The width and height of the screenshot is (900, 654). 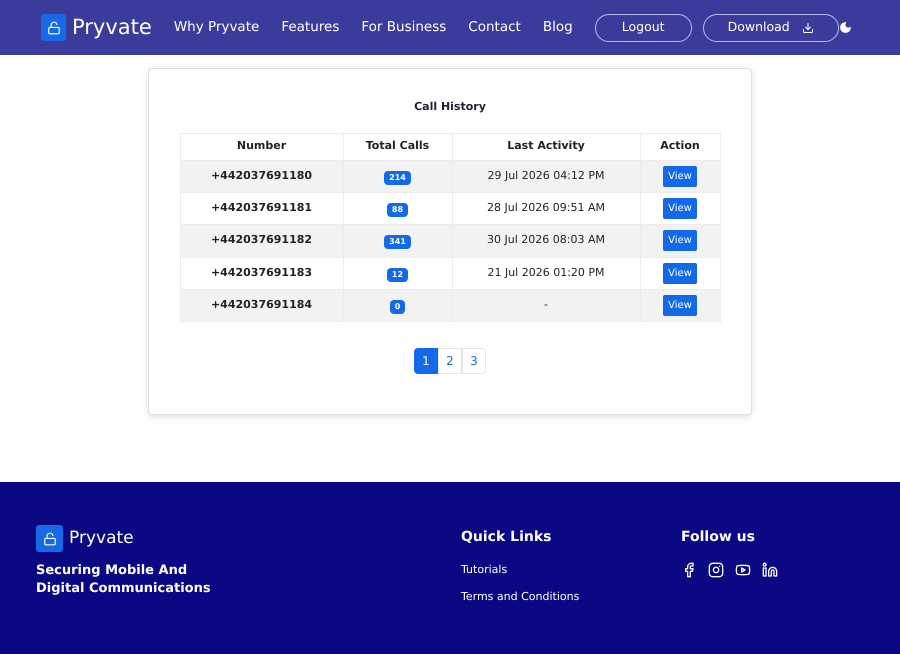 I want to click on nav-link: For Business, so click(x=403, y=27).